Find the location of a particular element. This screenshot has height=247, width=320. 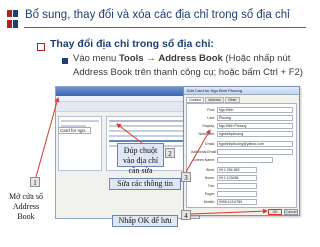

callout-edit-info: Sửa các thông tin is located at coordinates (145, 184).